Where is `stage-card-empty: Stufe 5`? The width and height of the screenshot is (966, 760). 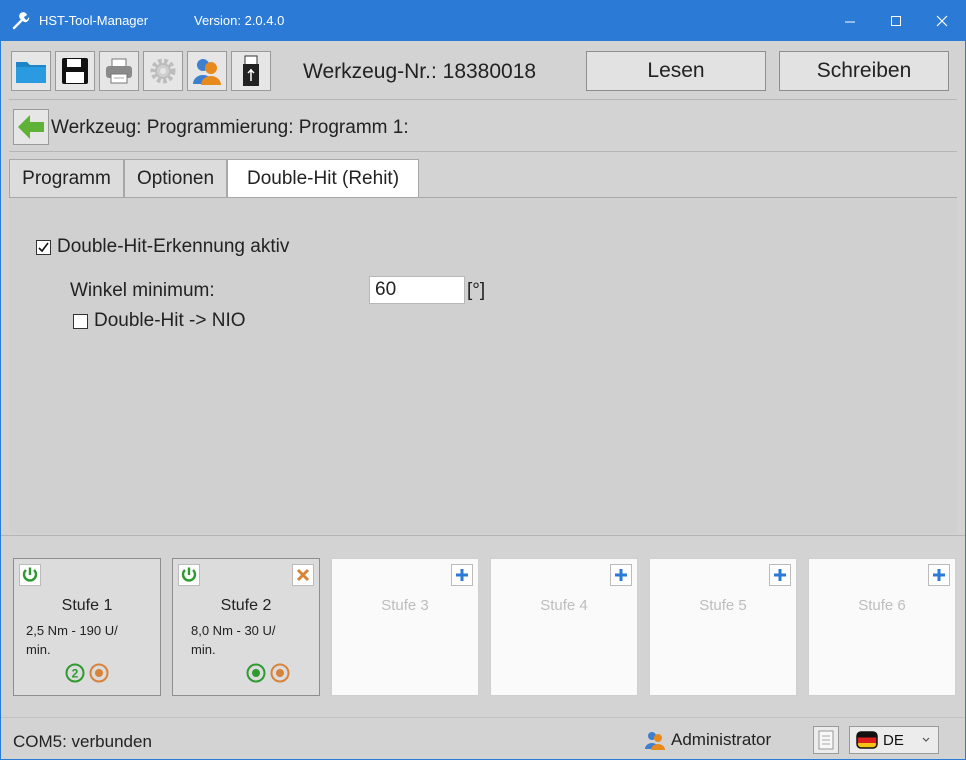
stage-card-empty: Stufe 5 is located at coordinates (723, 627).